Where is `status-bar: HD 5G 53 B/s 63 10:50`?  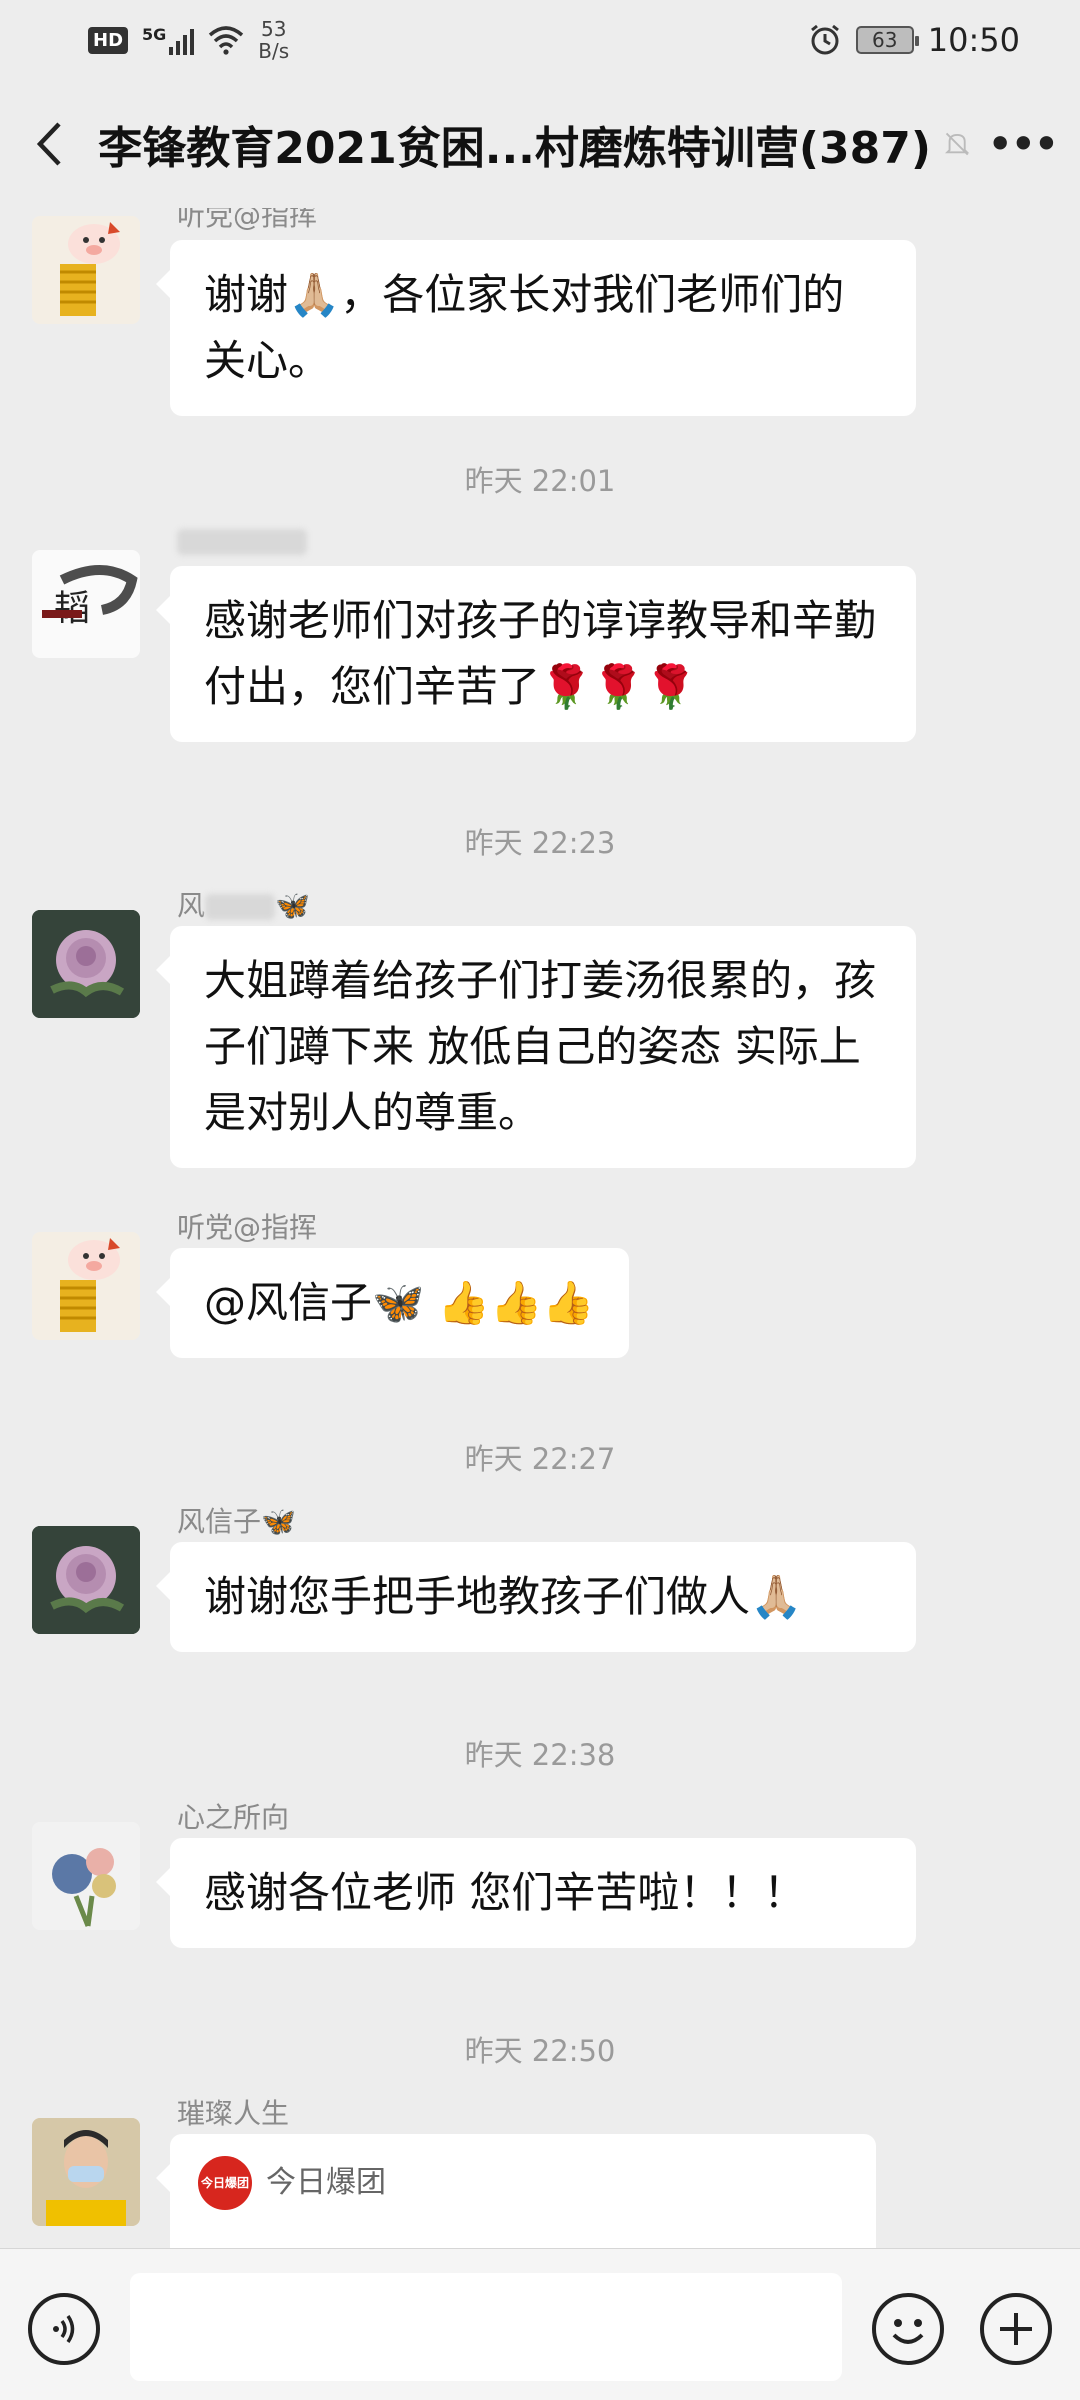 status-bar: HD 5G 53 B/s 63 10:50 is located at coordinates (540, 40).